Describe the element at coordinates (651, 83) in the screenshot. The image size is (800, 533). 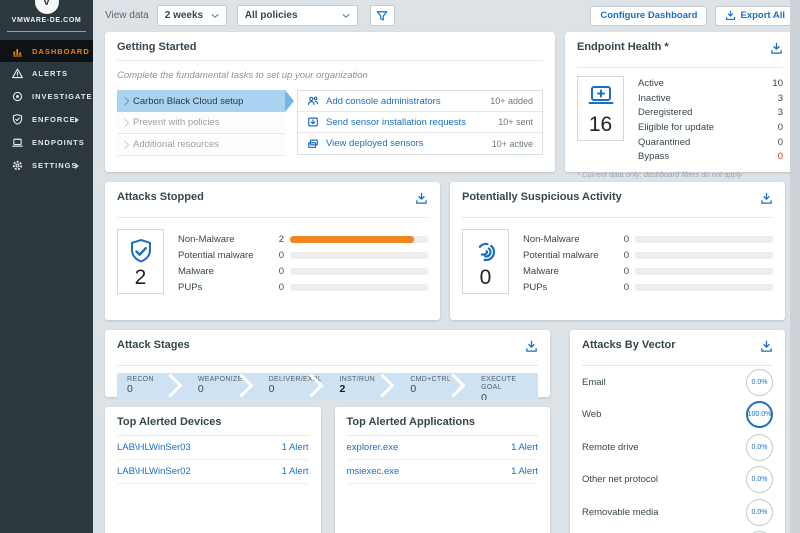
I see `stat-label: Active` at that location.